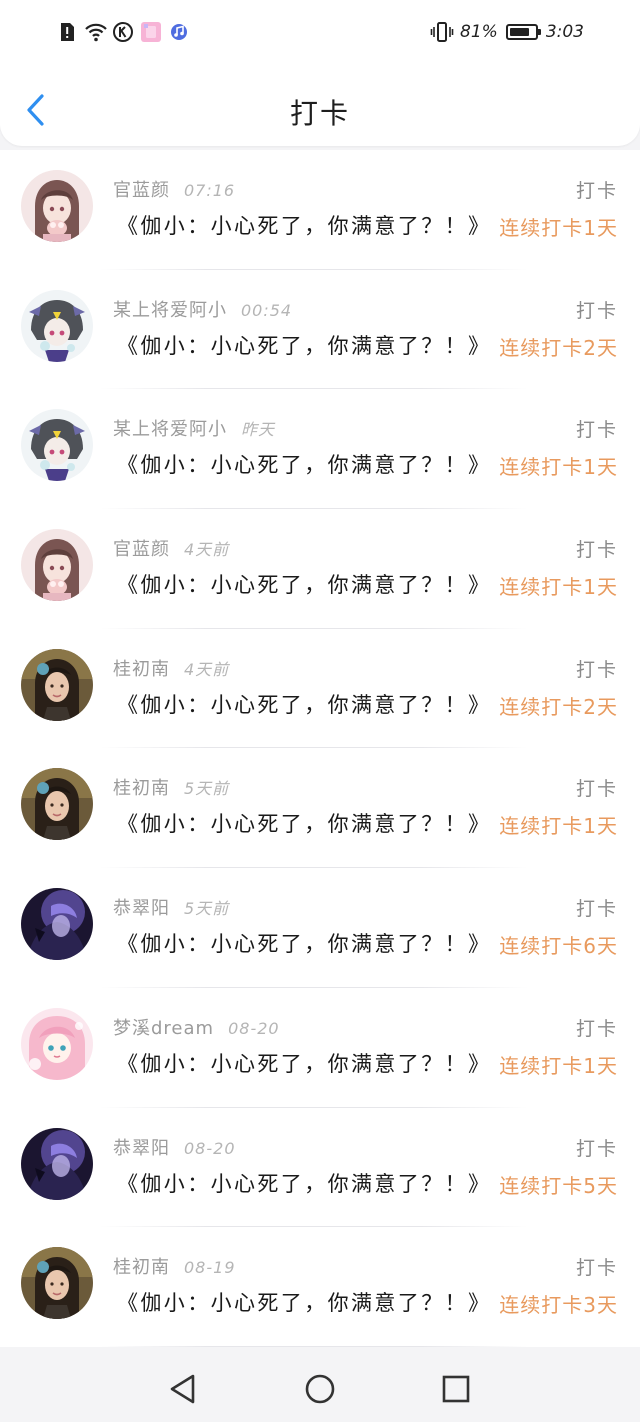 The width and height of the screenshot is (640, 1422). Describe the element at coordinates (564, 32) in the screenshot. I see `status-time: 3:03` at that location.